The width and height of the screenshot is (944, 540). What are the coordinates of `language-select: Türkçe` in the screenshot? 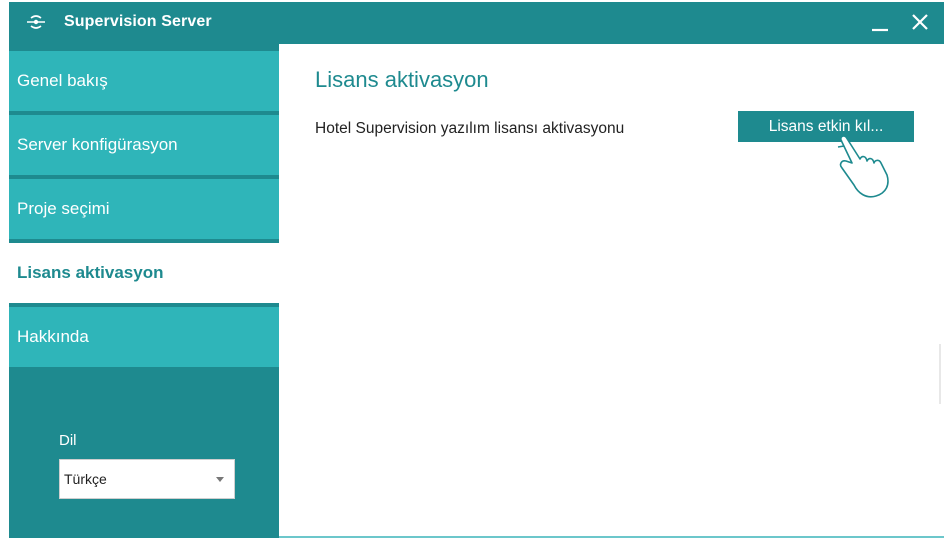 It's located at (147, 479).